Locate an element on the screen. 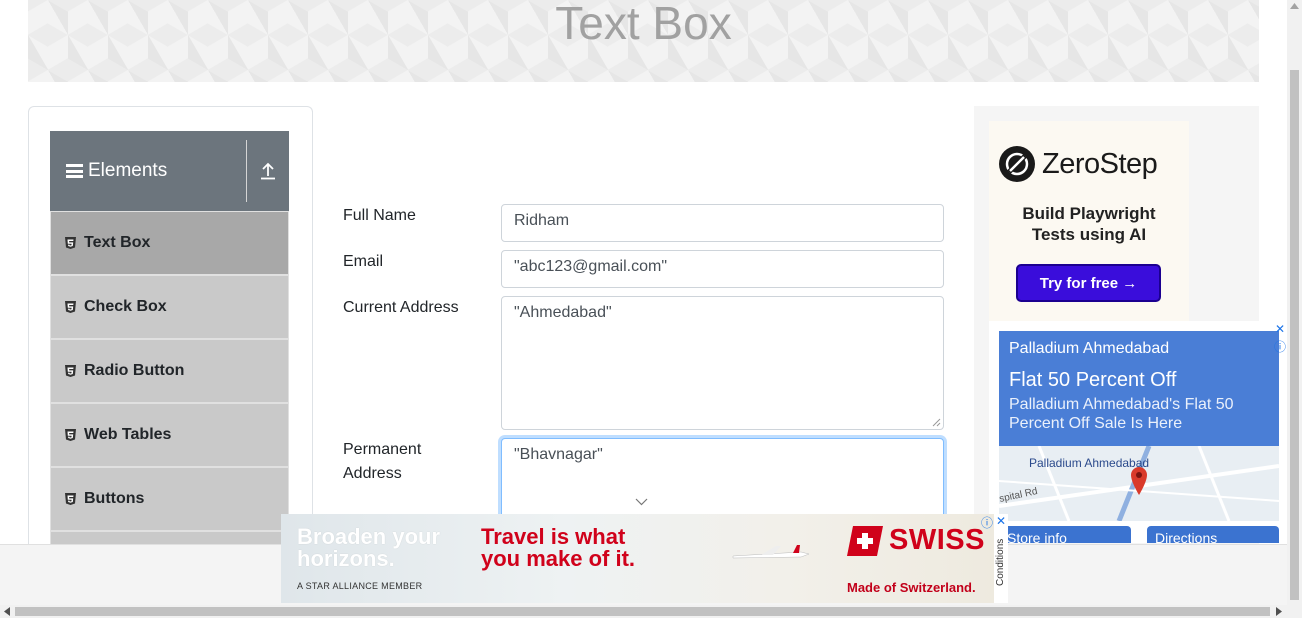 The height and width of the screenshot is (618, 1302). star-alliance-label: A STAR ALLIANCE MEMBER is located at coordinates (360, 586).